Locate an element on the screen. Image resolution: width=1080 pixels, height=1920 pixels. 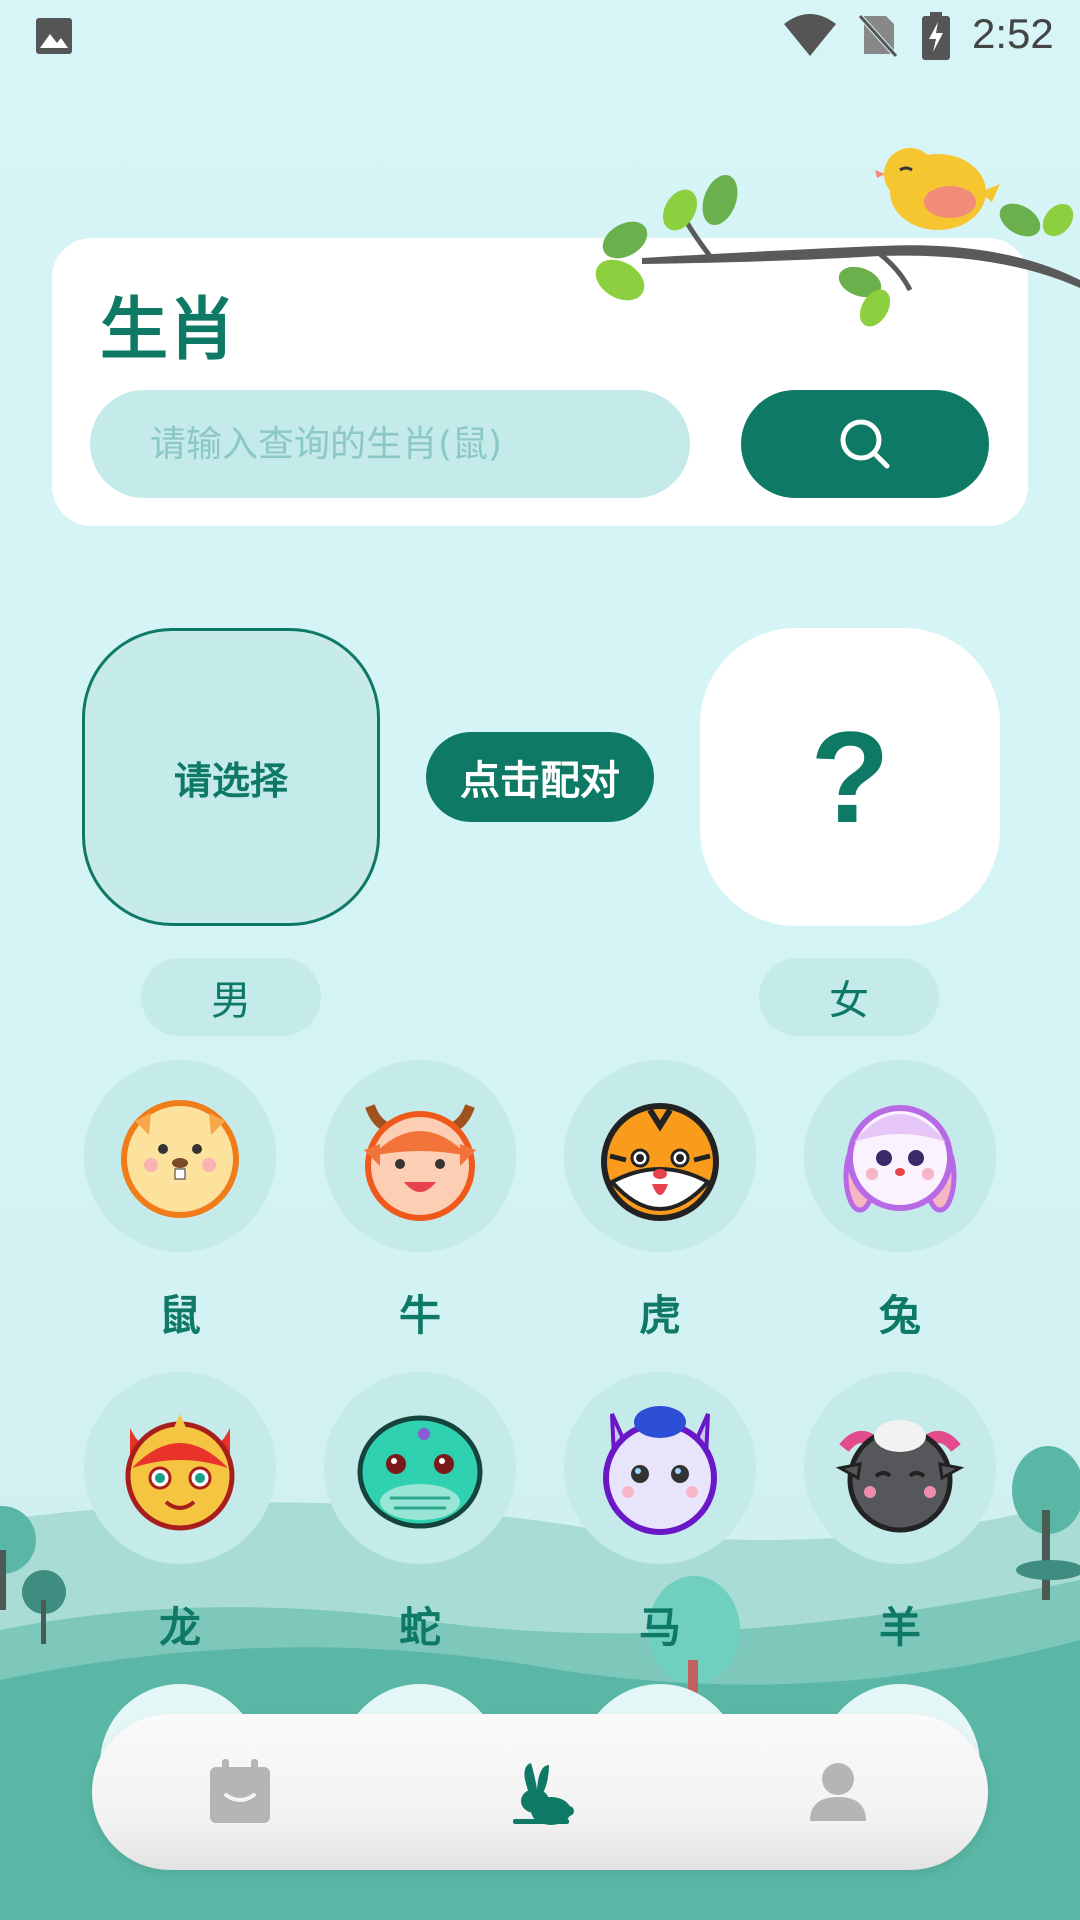
search-icon is located at coordinates (865, 444).